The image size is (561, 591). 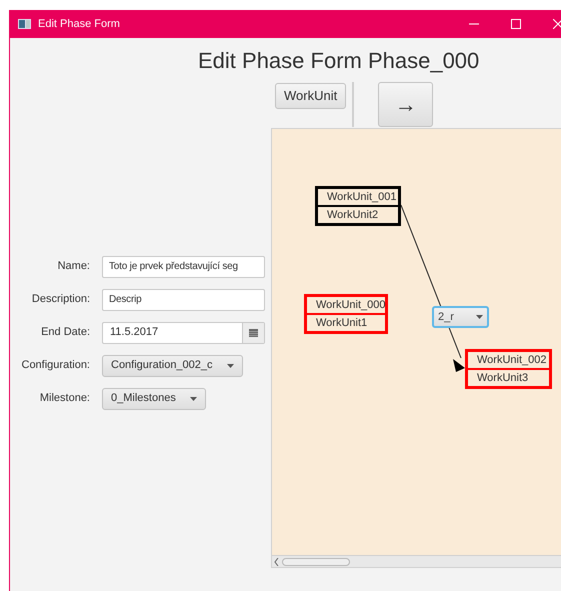 What do you see at coordinates (358, 206) in the screenshot?
I see `work-unit-node: WorkUnit_001 WorkUnit2` at bounding box center [358, 206].